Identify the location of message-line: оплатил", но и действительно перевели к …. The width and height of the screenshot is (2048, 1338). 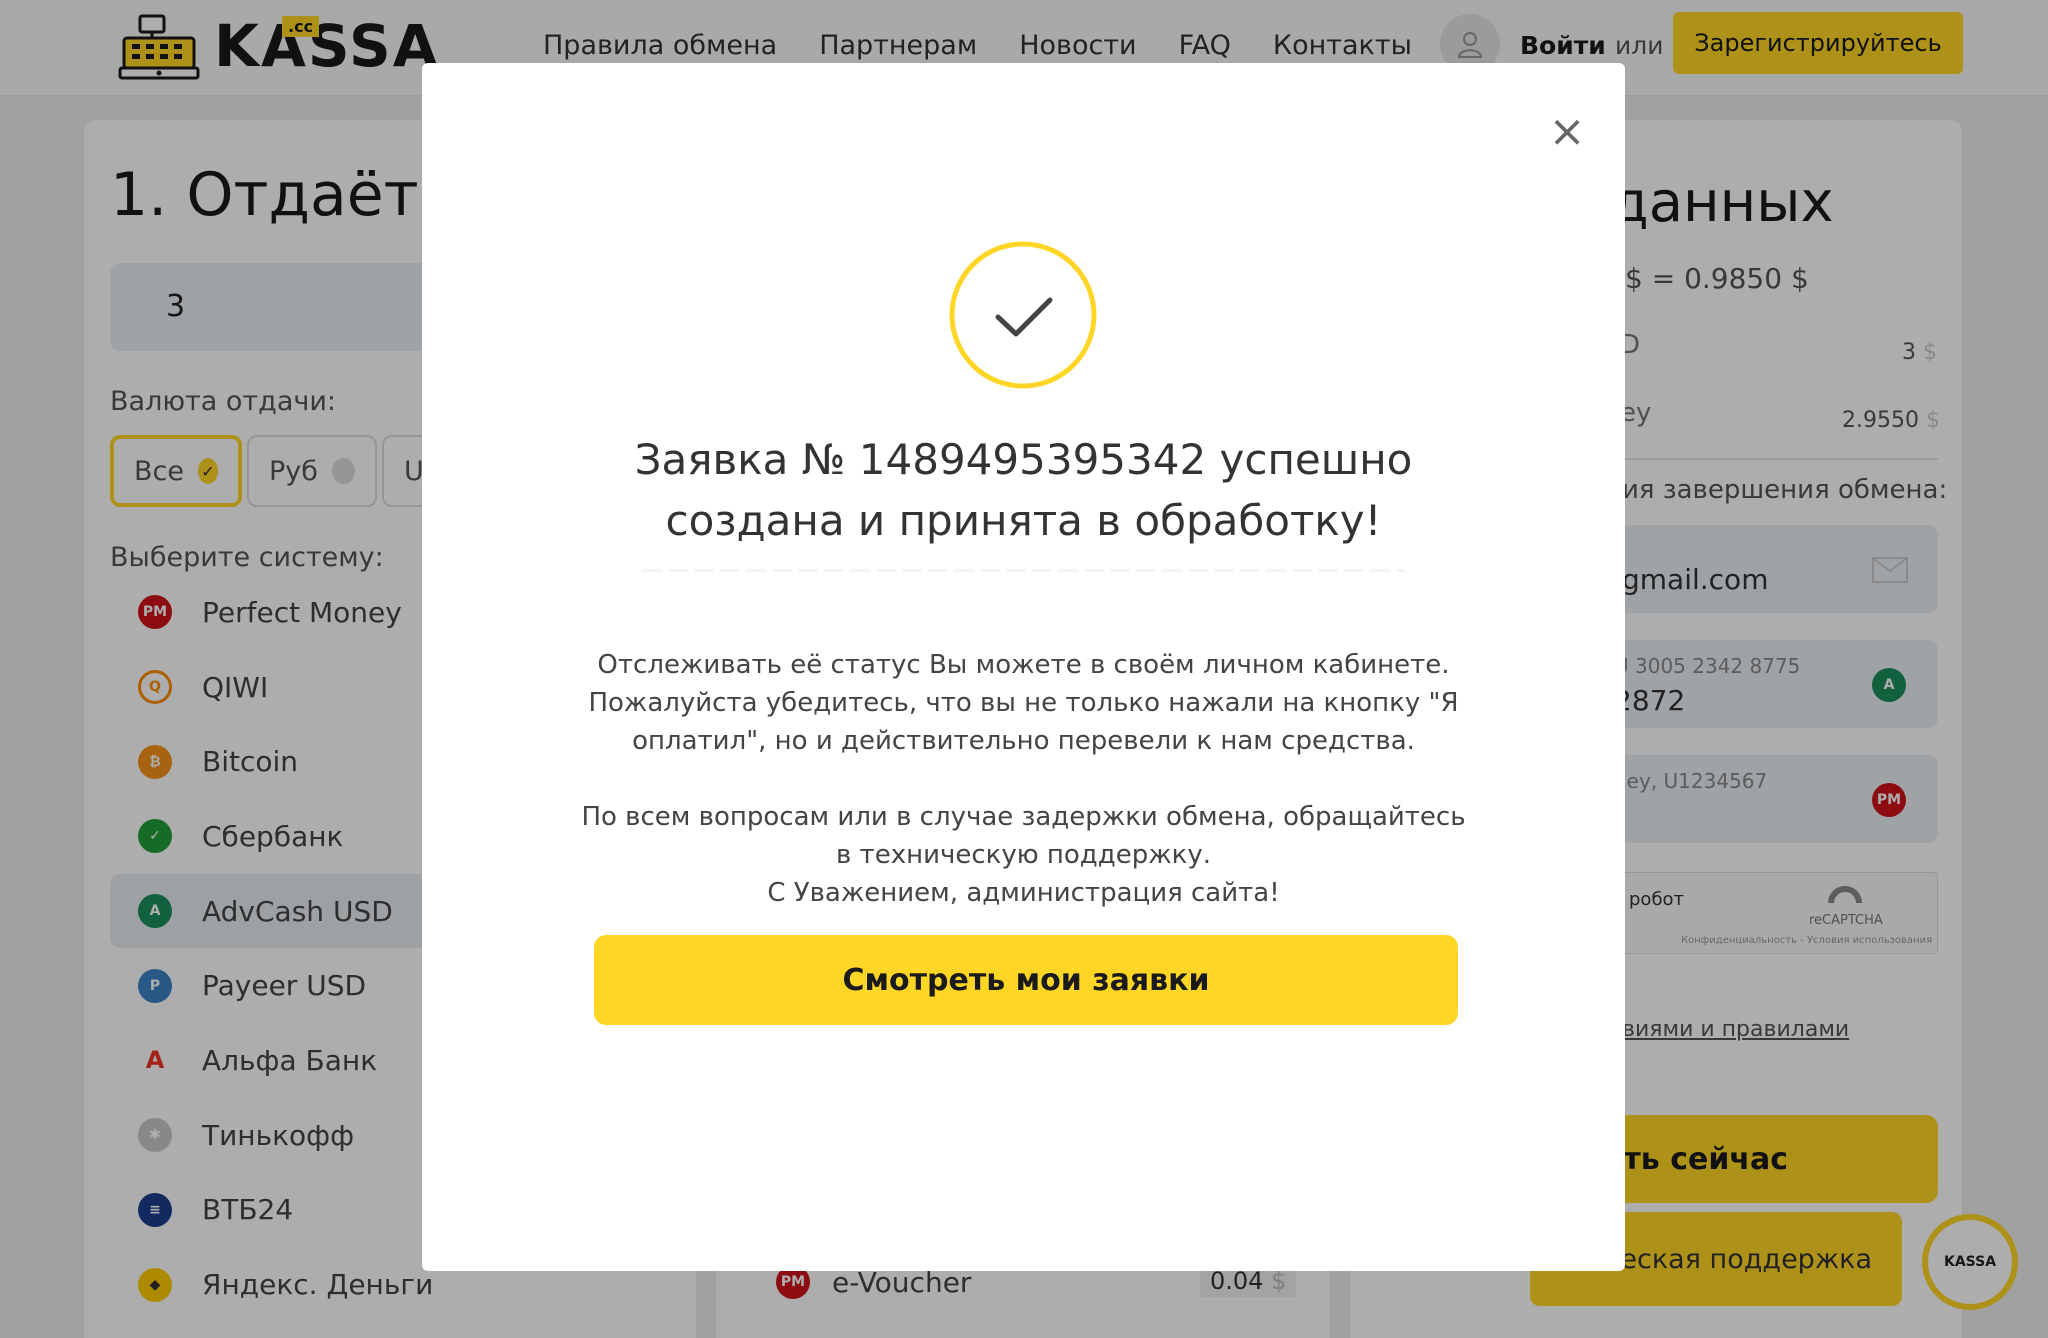
(1023, 741).